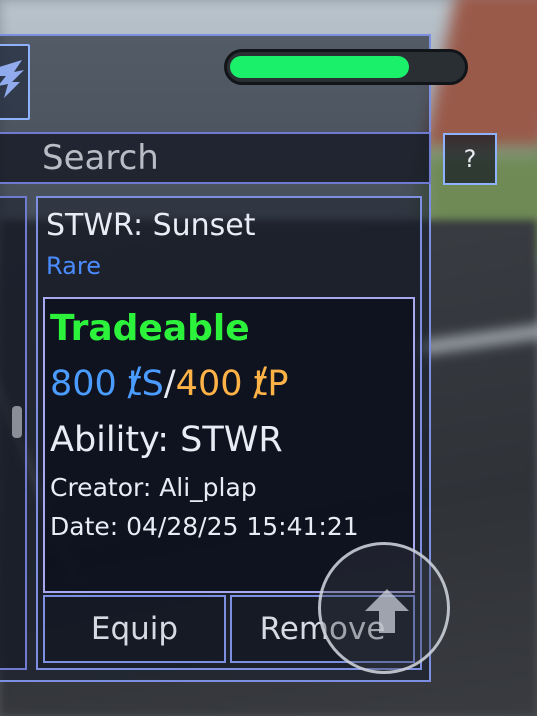 This screenshot has height=716, width=537. I want to click on progress-fill, so click(319, 67).